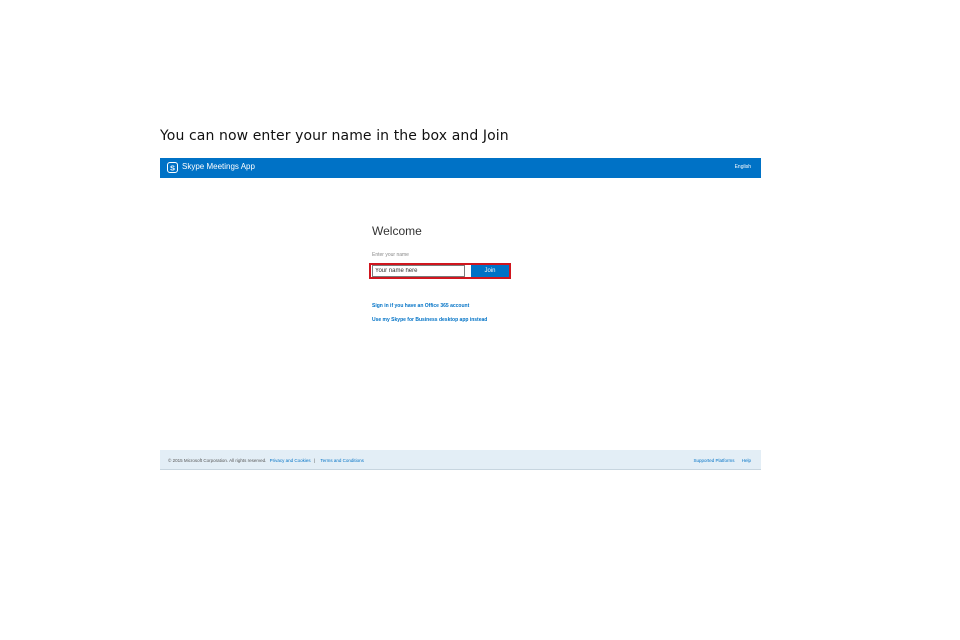 This screenshot has width=960, height=640. I want to click on footer-right: Supported Platforms Help, so click(722, 460).